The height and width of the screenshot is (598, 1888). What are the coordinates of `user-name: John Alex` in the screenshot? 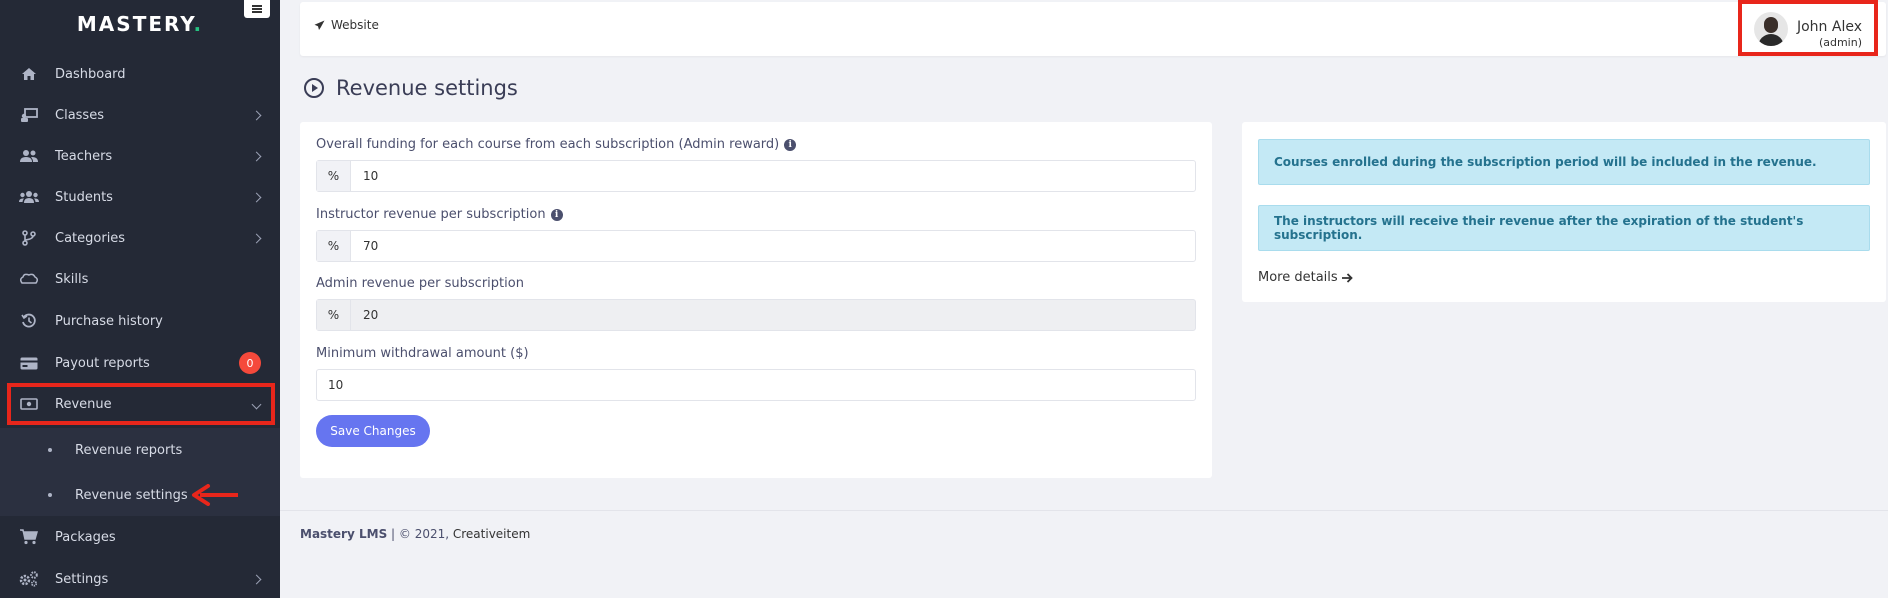 It's located at (1829, 27).